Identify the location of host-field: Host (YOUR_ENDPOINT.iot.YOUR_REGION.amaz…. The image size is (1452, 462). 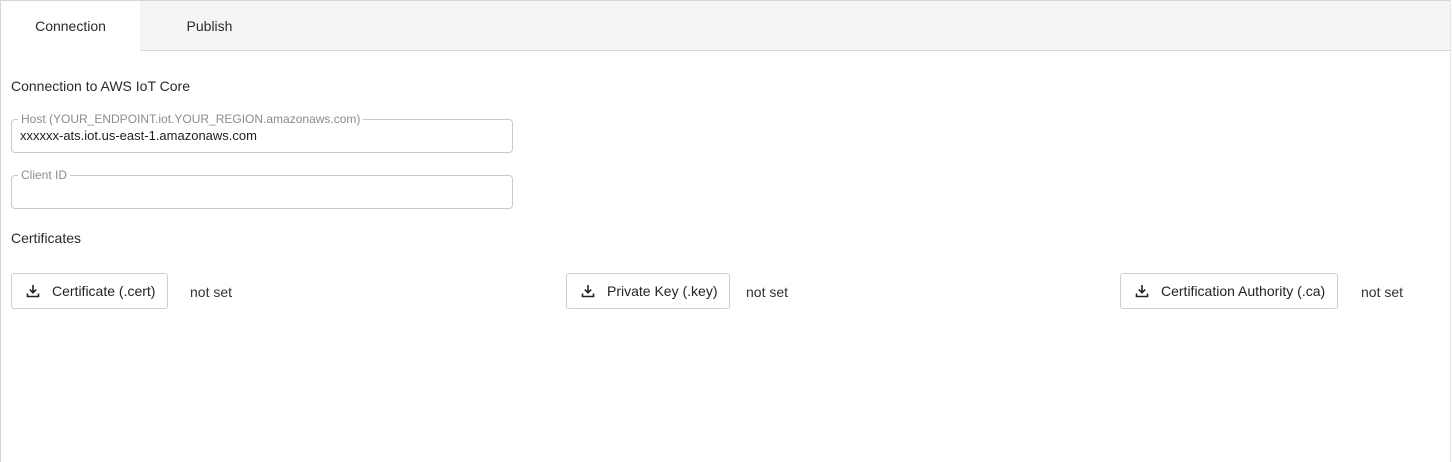
(262, 132).